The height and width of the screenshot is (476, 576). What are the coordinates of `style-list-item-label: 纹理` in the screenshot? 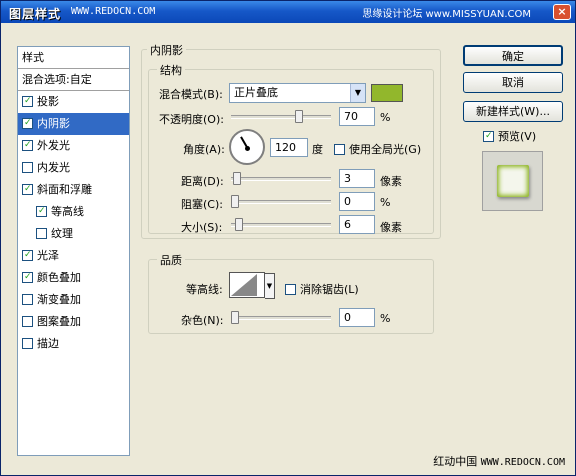 It's located at (62, 233).